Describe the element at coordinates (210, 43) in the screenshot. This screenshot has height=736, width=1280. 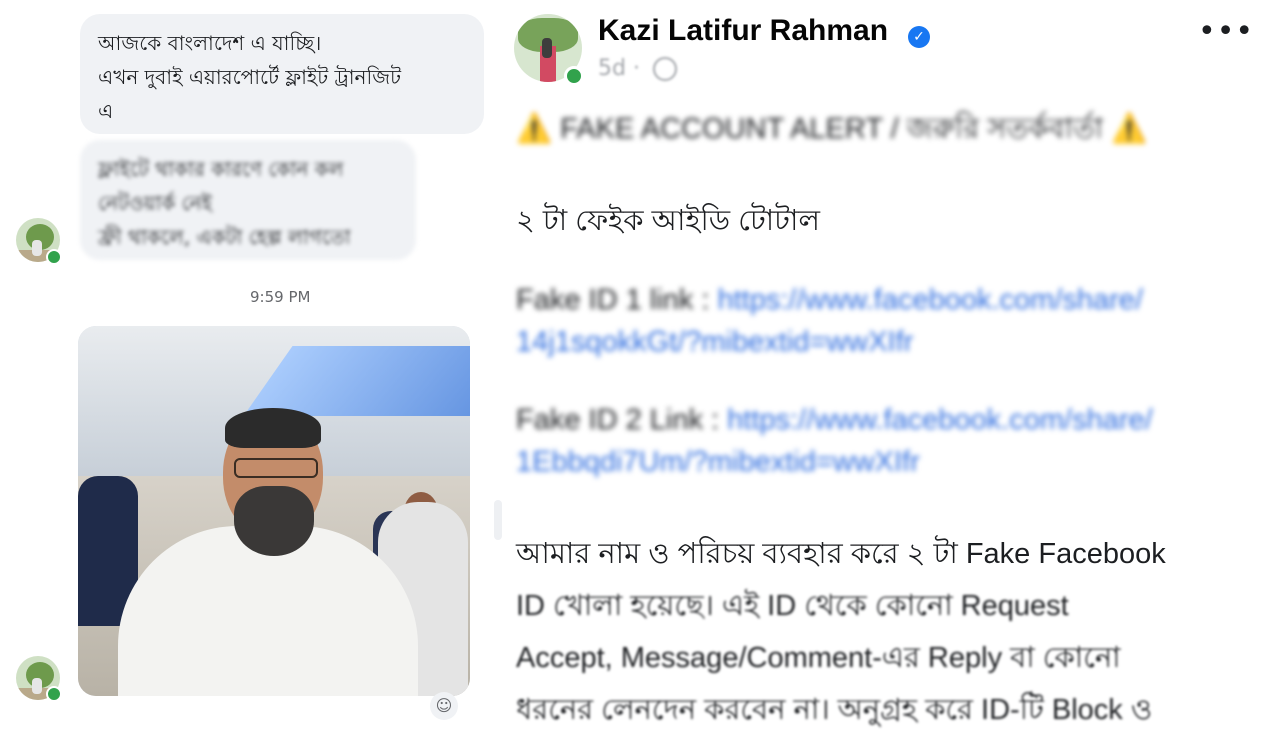
I see `message-line: আজকে বাংলাদেশ এ যাচ্ছি।` at that location.